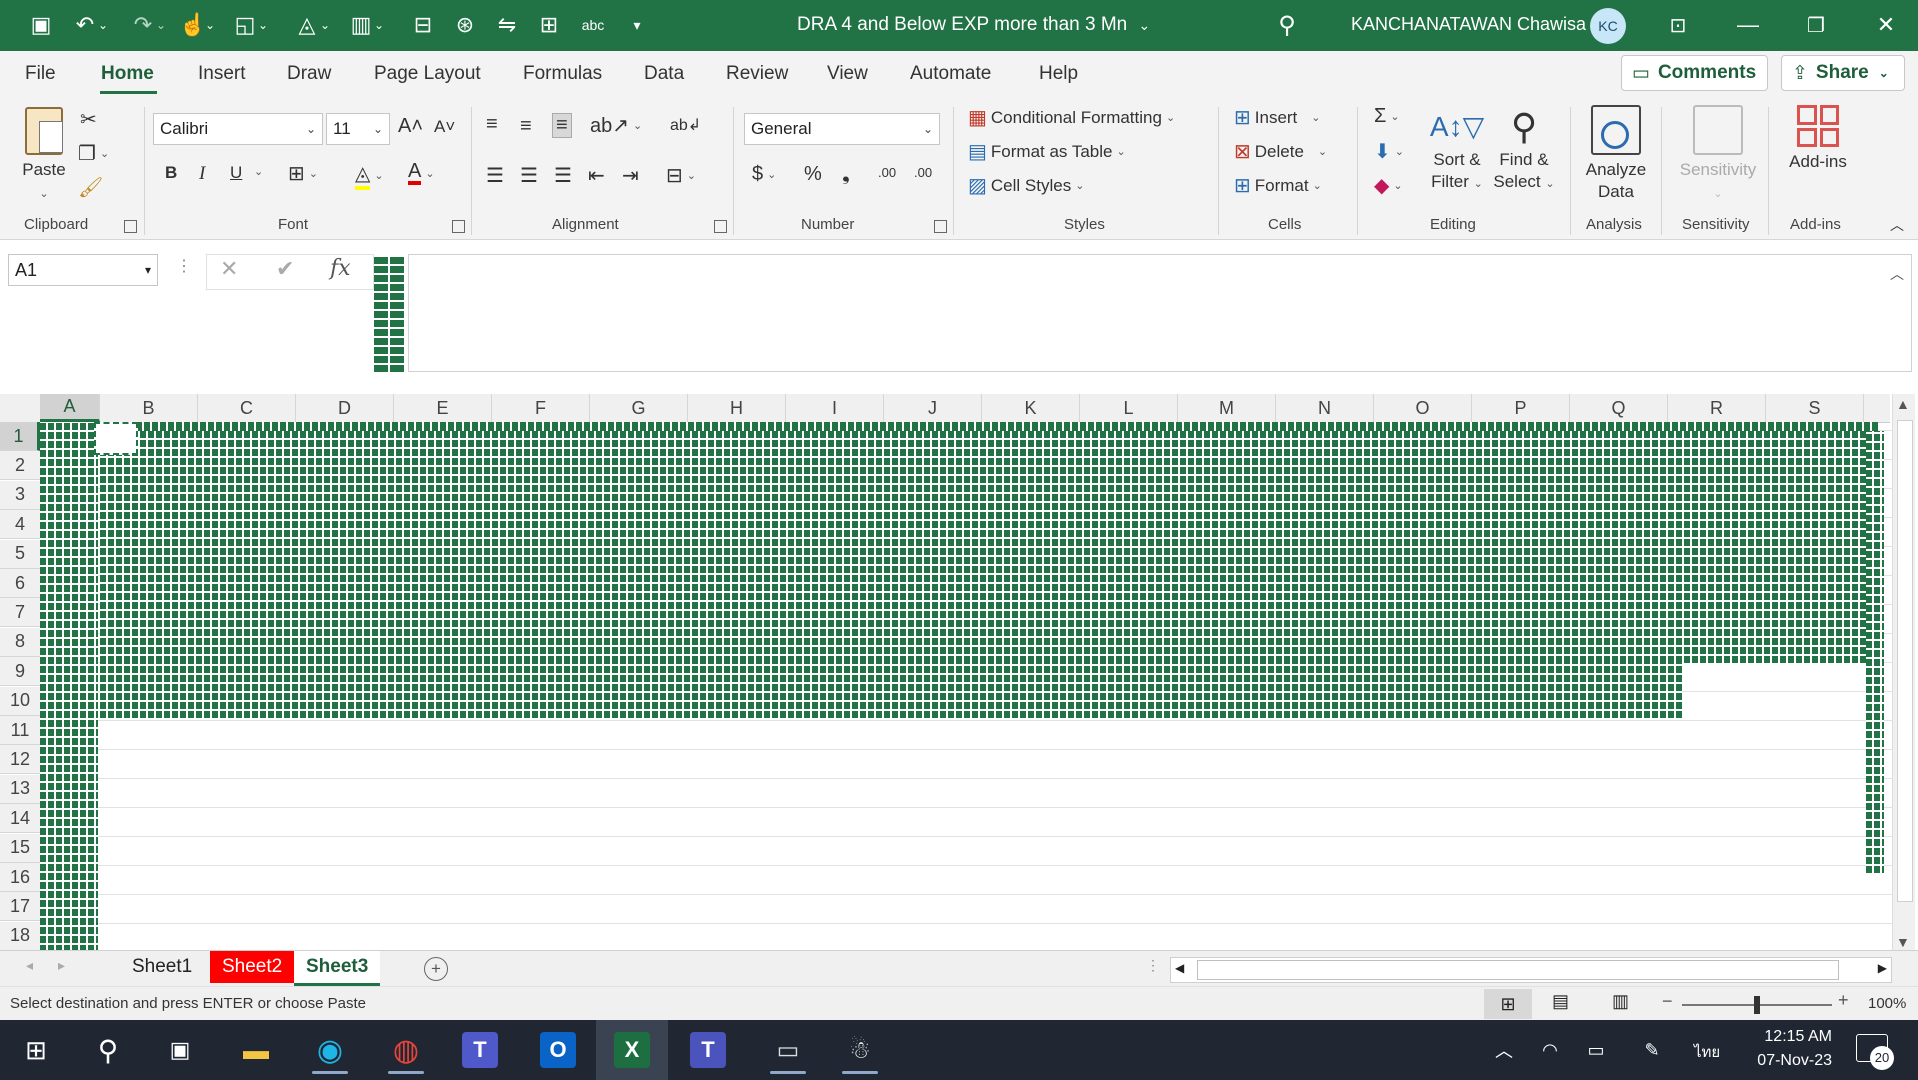 The height and width of the screenshot is (1080, 1918). What do you see at coordinates (309, 74) in the screenshot?
I see `tab-draw: Draw` at bounding box center [309, 74].